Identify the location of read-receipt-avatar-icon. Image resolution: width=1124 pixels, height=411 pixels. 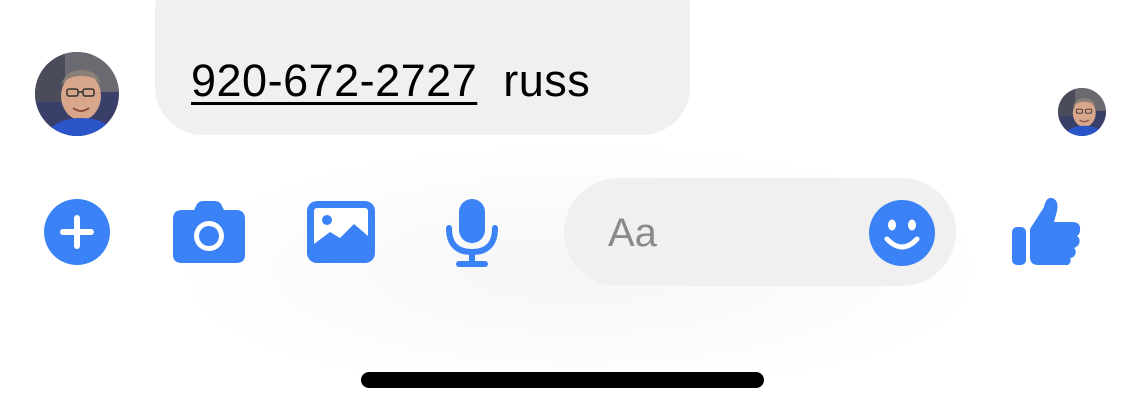
(1082, 112).